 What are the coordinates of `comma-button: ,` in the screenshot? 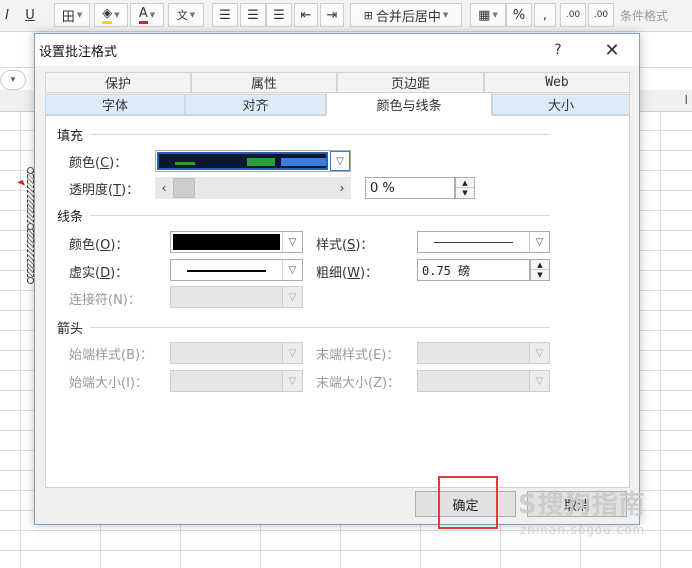 It's located at (545, 15).